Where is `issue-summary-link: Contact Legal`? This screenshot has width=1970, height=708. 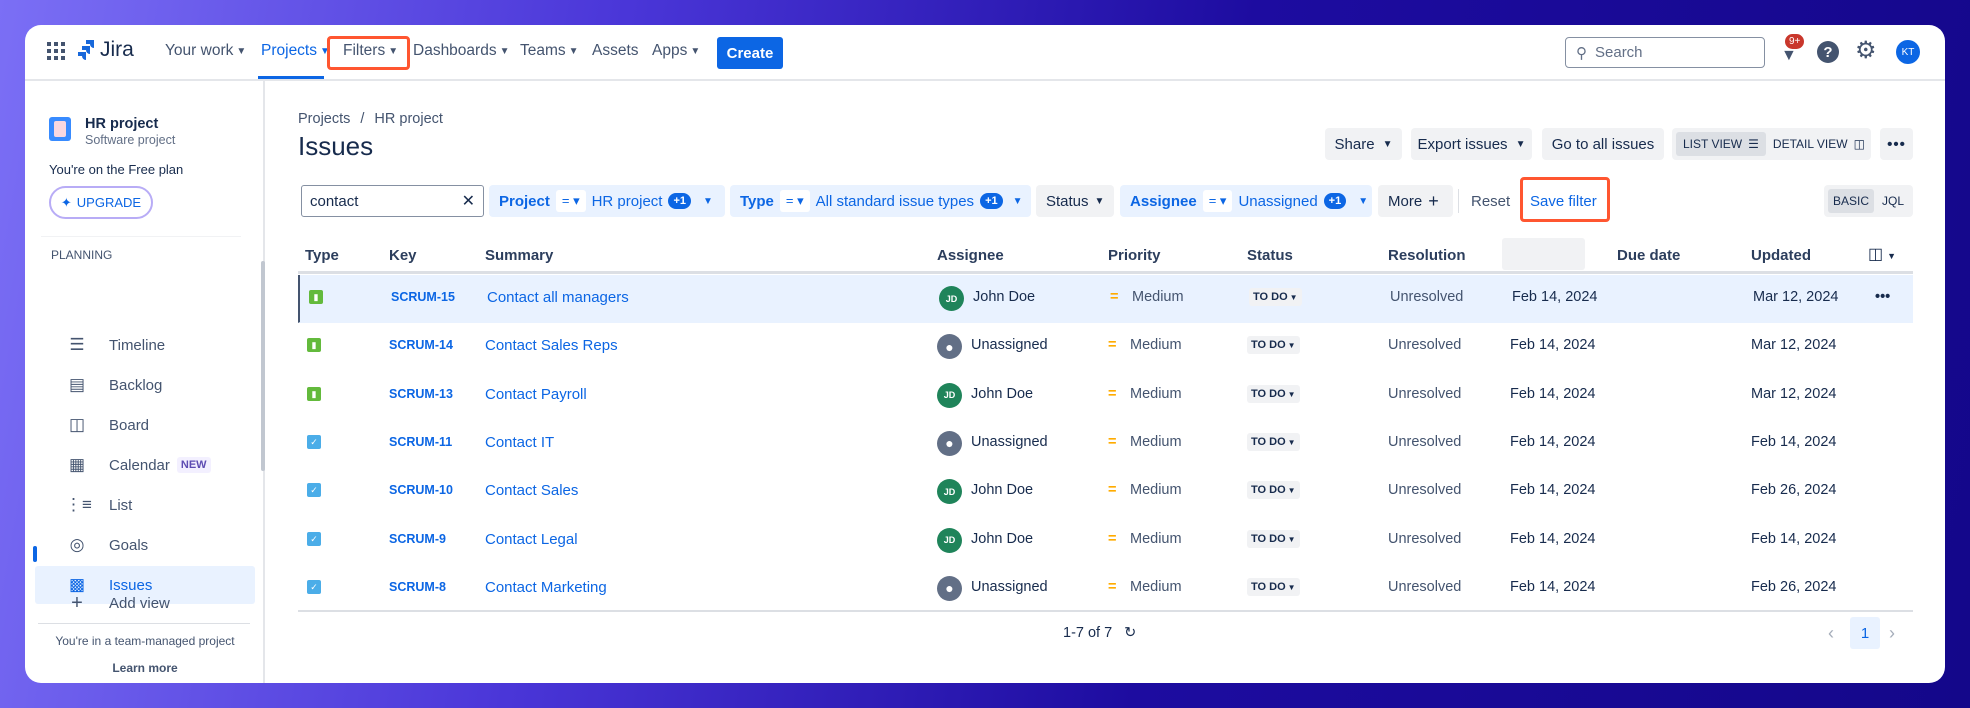 issue-summary-link: Contact Legal is located at coordinates (531, 539).